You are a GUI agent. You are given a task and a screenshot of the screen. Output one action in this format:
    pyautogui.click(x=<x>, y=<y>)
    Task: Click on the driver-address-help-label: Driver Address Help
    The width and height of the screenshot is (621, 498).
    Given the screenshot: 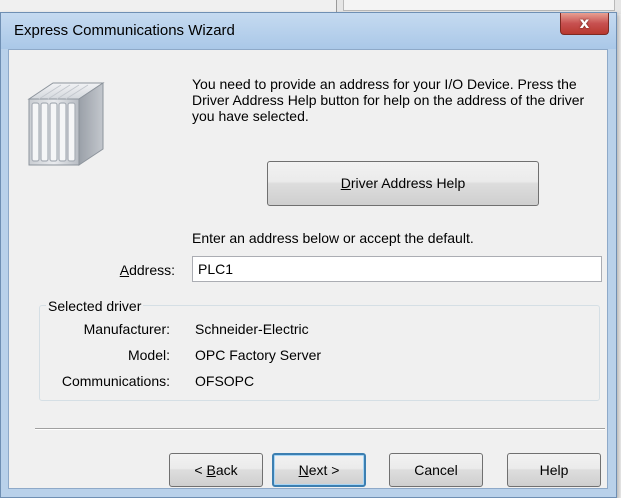 What is the action you would take?
    pyautogui.click(x=403, y=183)
    